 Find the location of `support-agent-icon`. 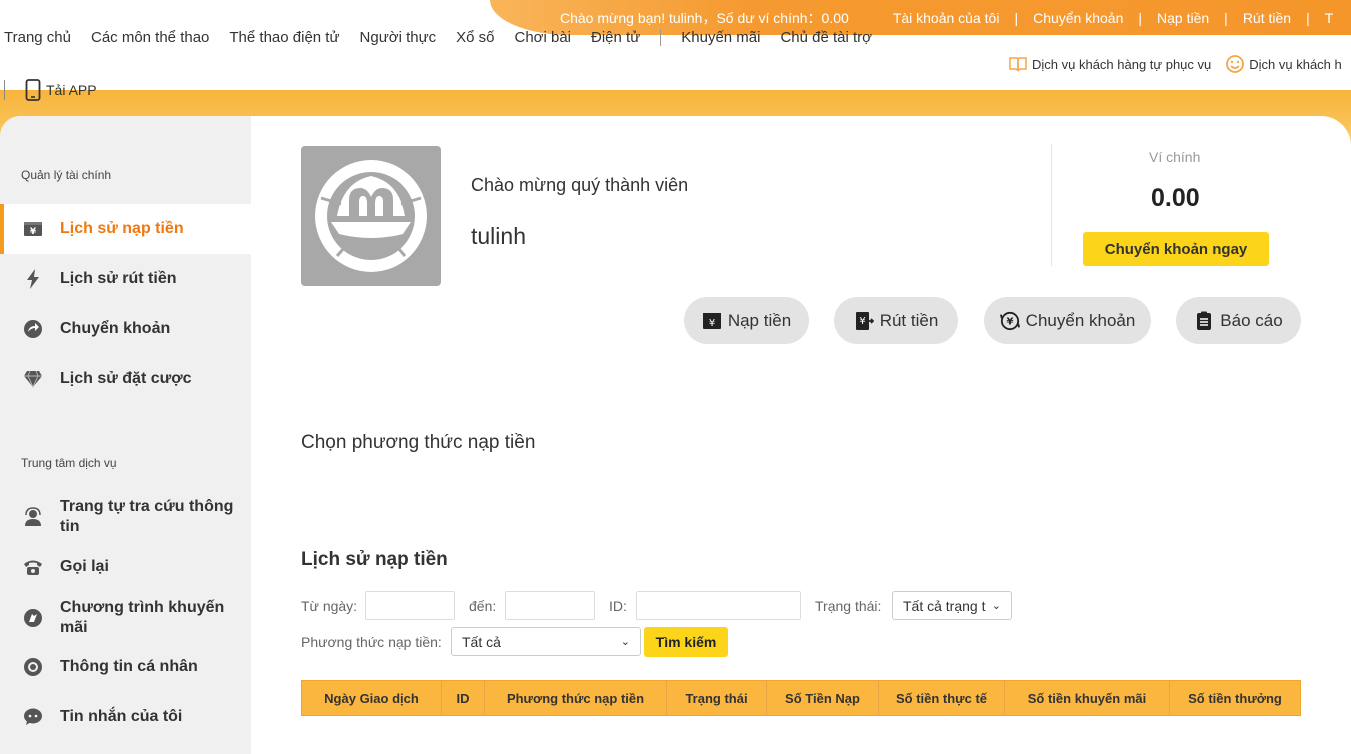

support-agent-icon is located at coordinates (33, 517).